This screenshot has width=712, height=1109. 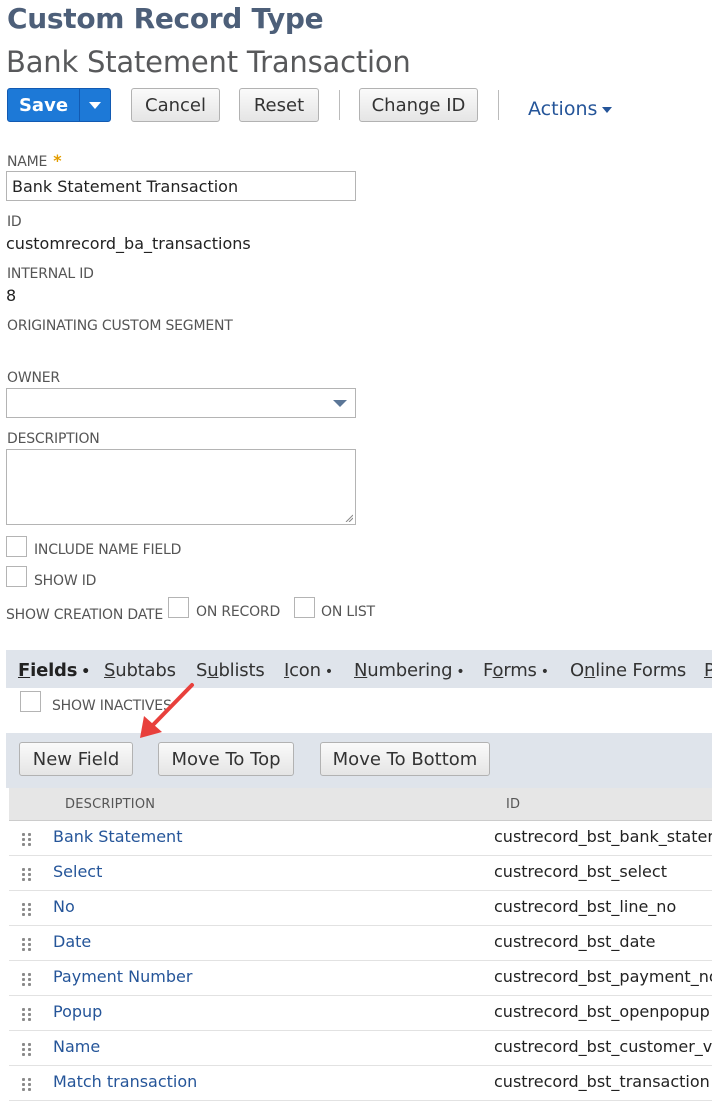 I want to click on field-id-cell: custrecord_bst_transaction, so click(x=602, y=1081).